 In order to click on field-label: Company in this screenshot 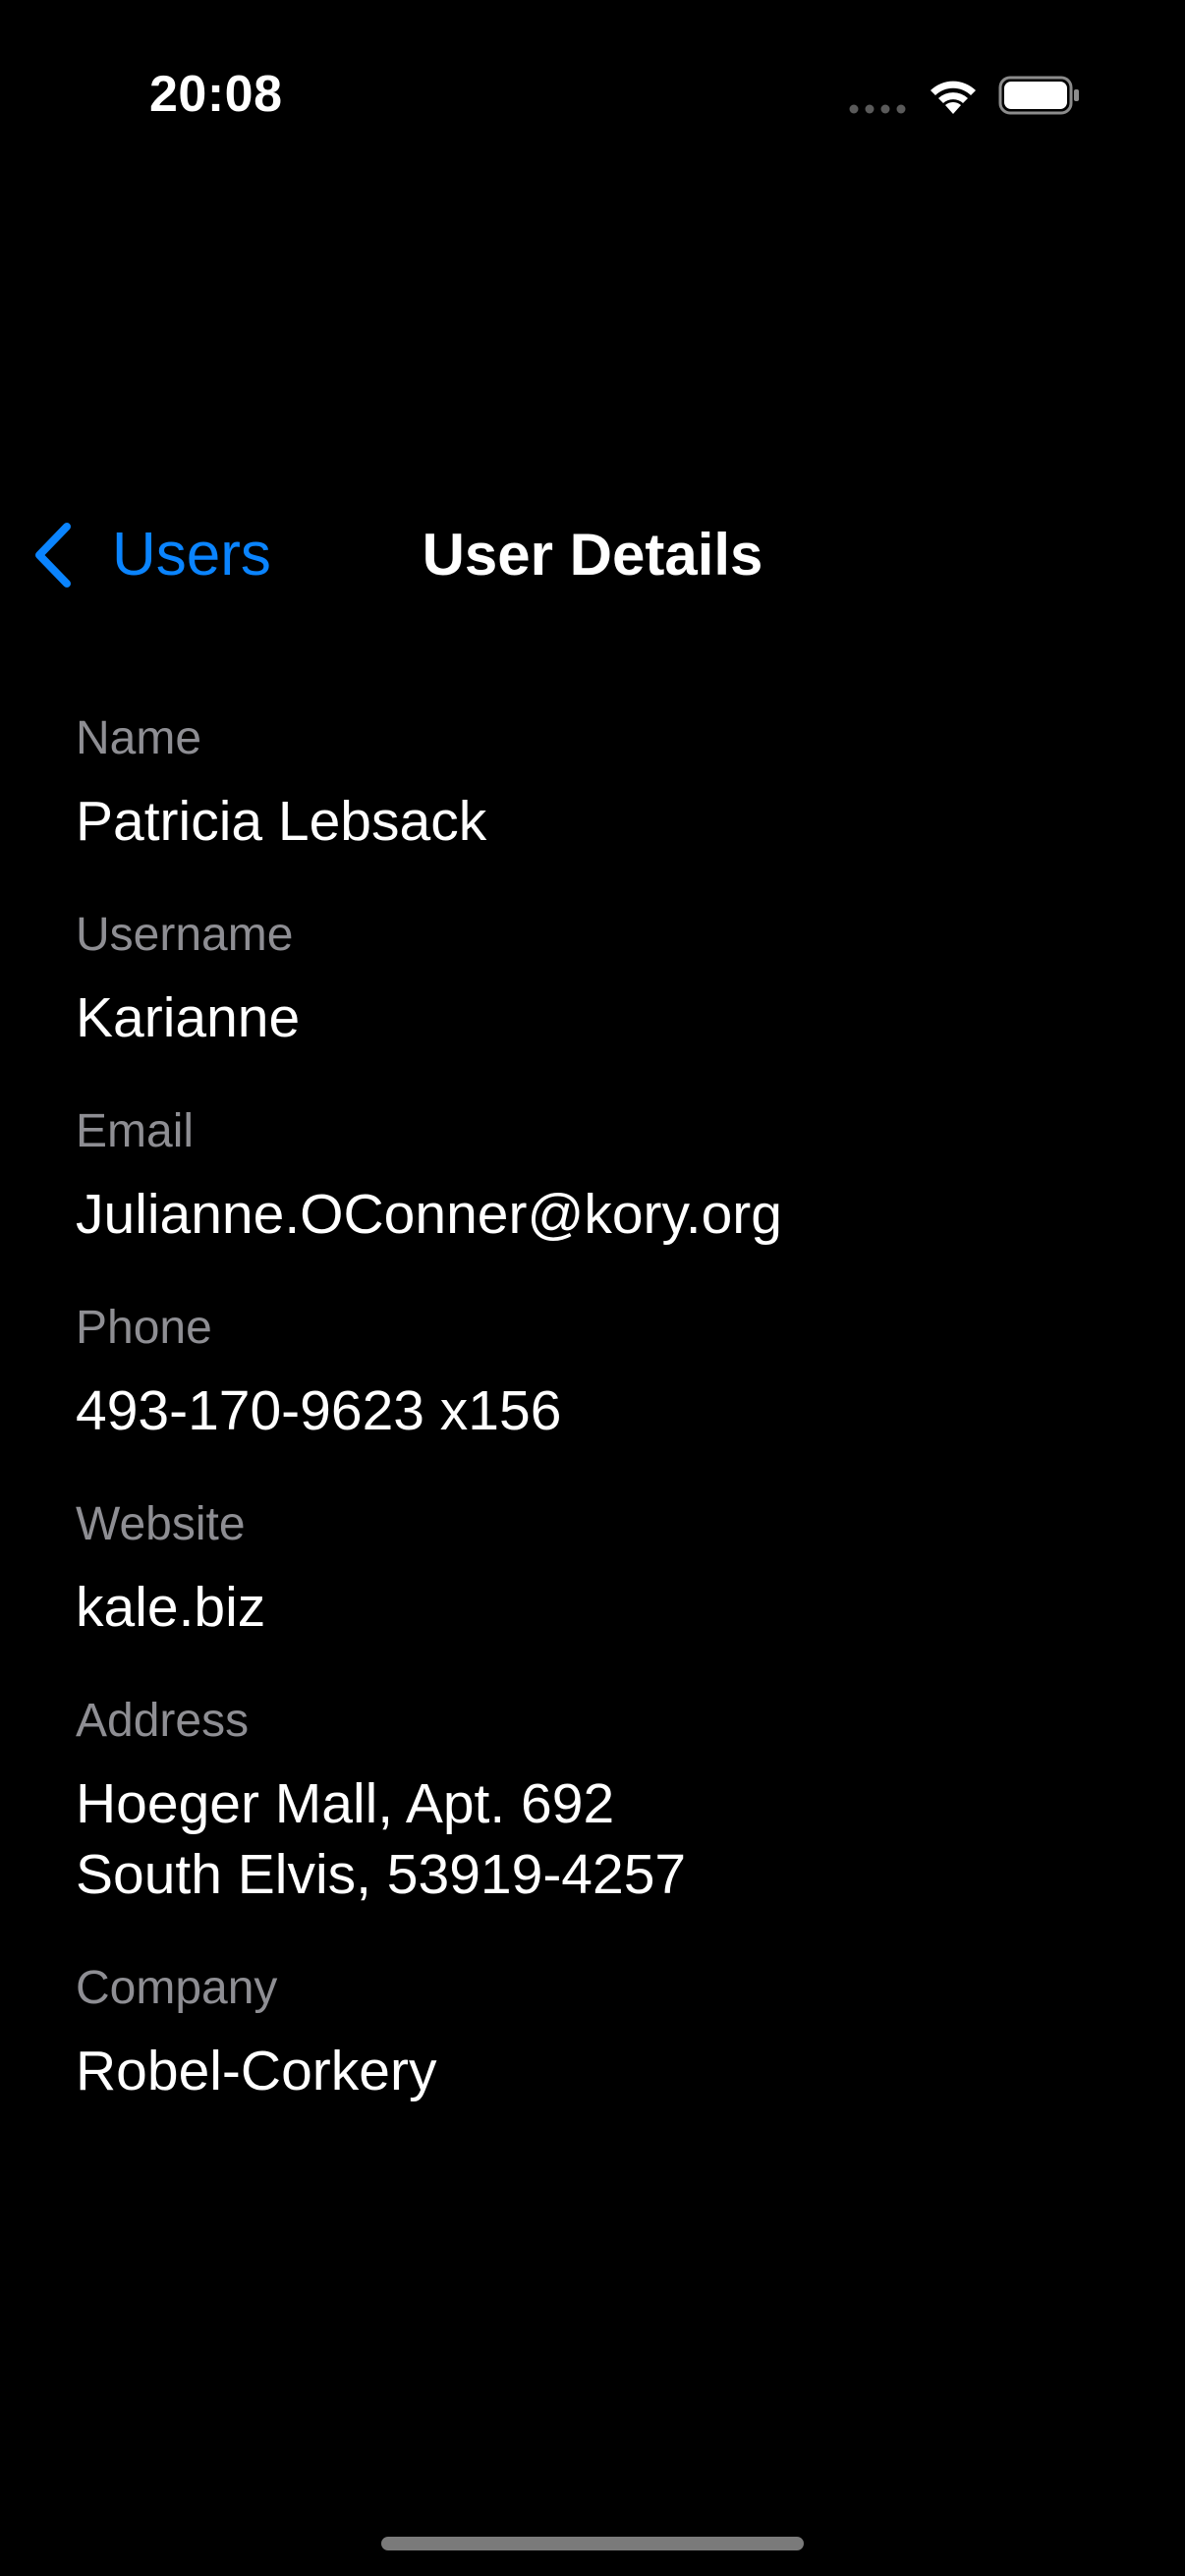, I will do `click(177, 1988)`.